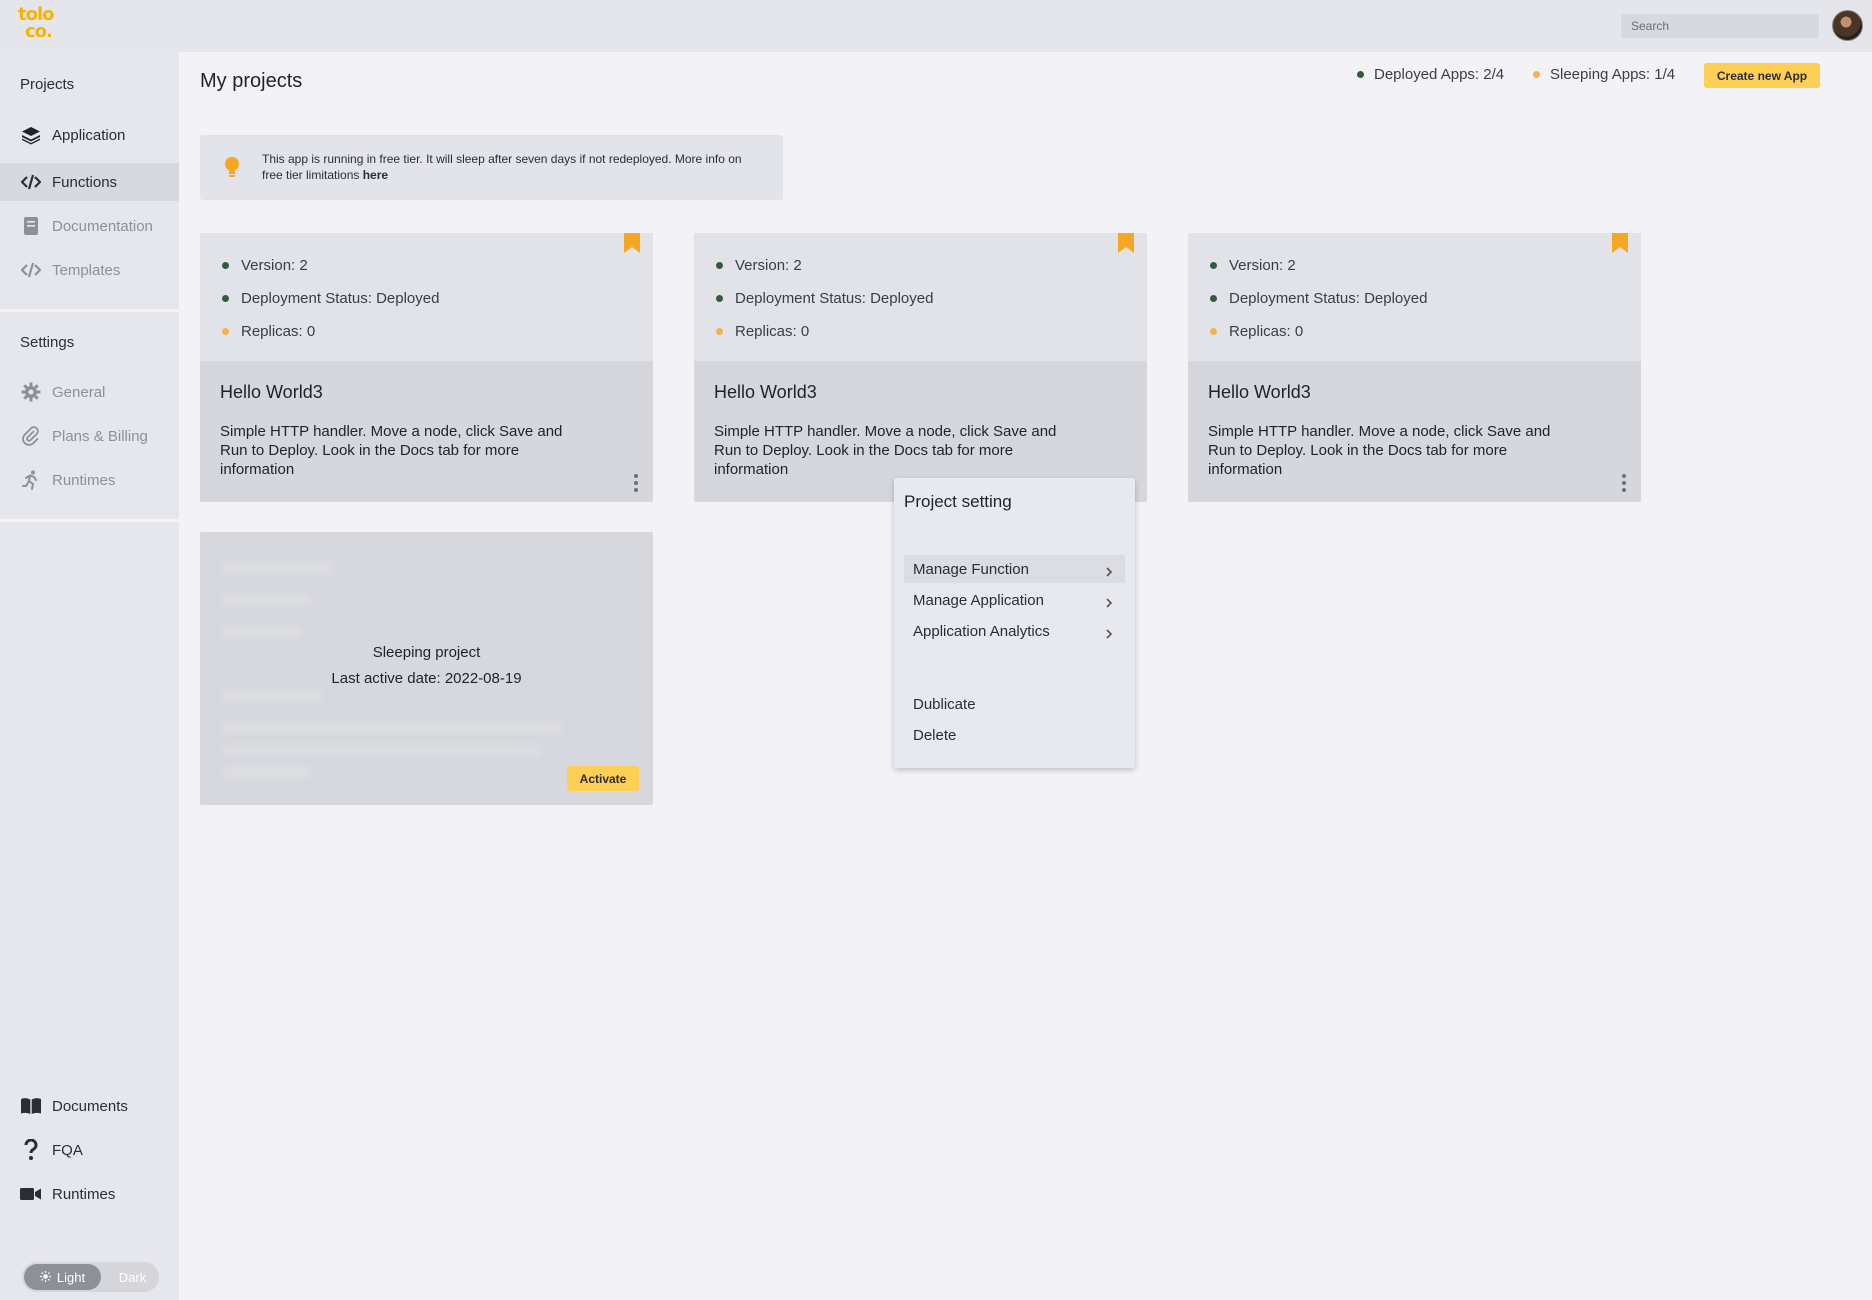 The height and width of the screenshot is (1300, 1872). I want to click on sidebar-item-documents: Documents, so click(89, 1106).